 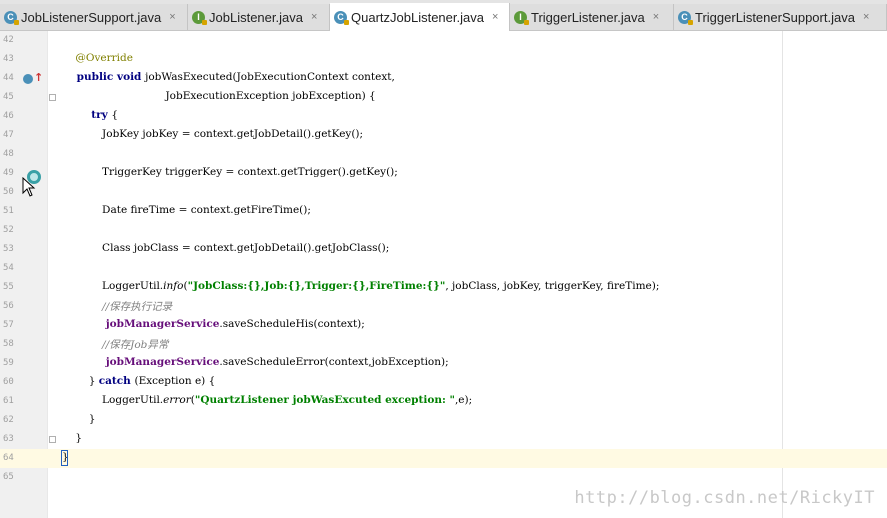 What do you see at coordinates (8, 116) in the screenshot?
I see `line-number: 46` at bounding box center [8, 116].